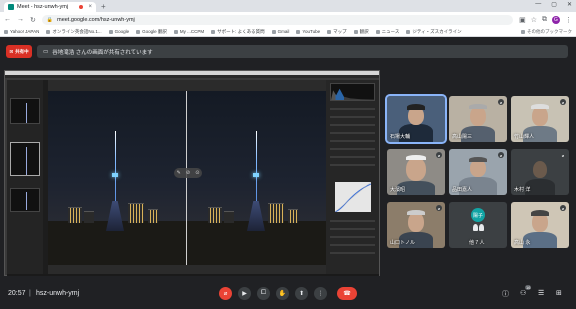 Image resolution: width=576 pixels, height=309 pixels. I want to click on photo-thumbnail-selected, so click(25, 159).